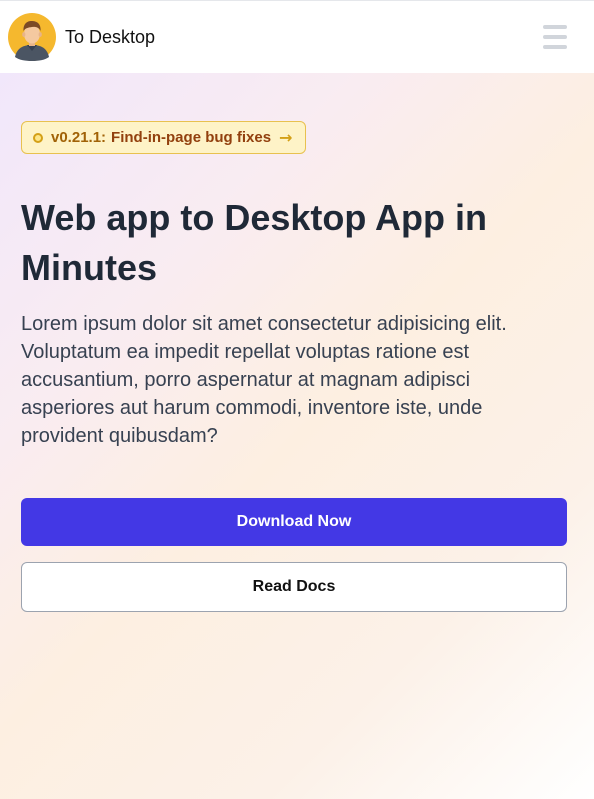 This screenshot has height=799, width=594. What do you see at coordinates (254, 242) in the screenshot?
I see `page-title: Web app to Desktop App in Minutes` at bounding box center [254, 242].